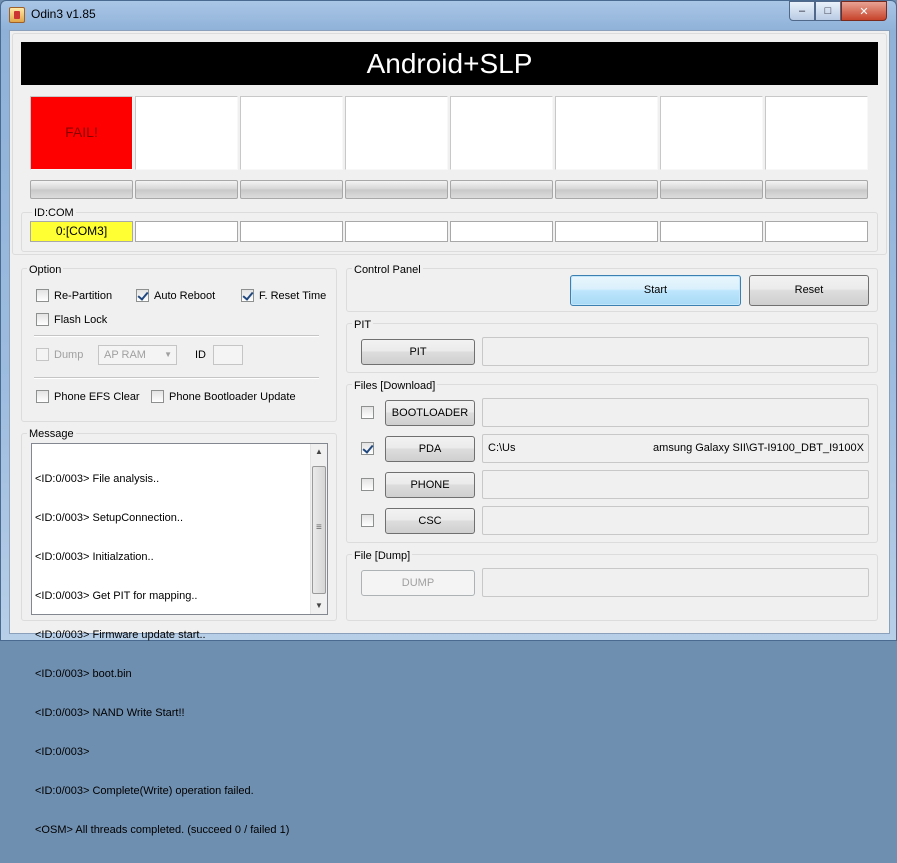  Describe the element at coordinates (83, 295) in the screenshot. I see `re-partition-label: Re-Partition` at that location.